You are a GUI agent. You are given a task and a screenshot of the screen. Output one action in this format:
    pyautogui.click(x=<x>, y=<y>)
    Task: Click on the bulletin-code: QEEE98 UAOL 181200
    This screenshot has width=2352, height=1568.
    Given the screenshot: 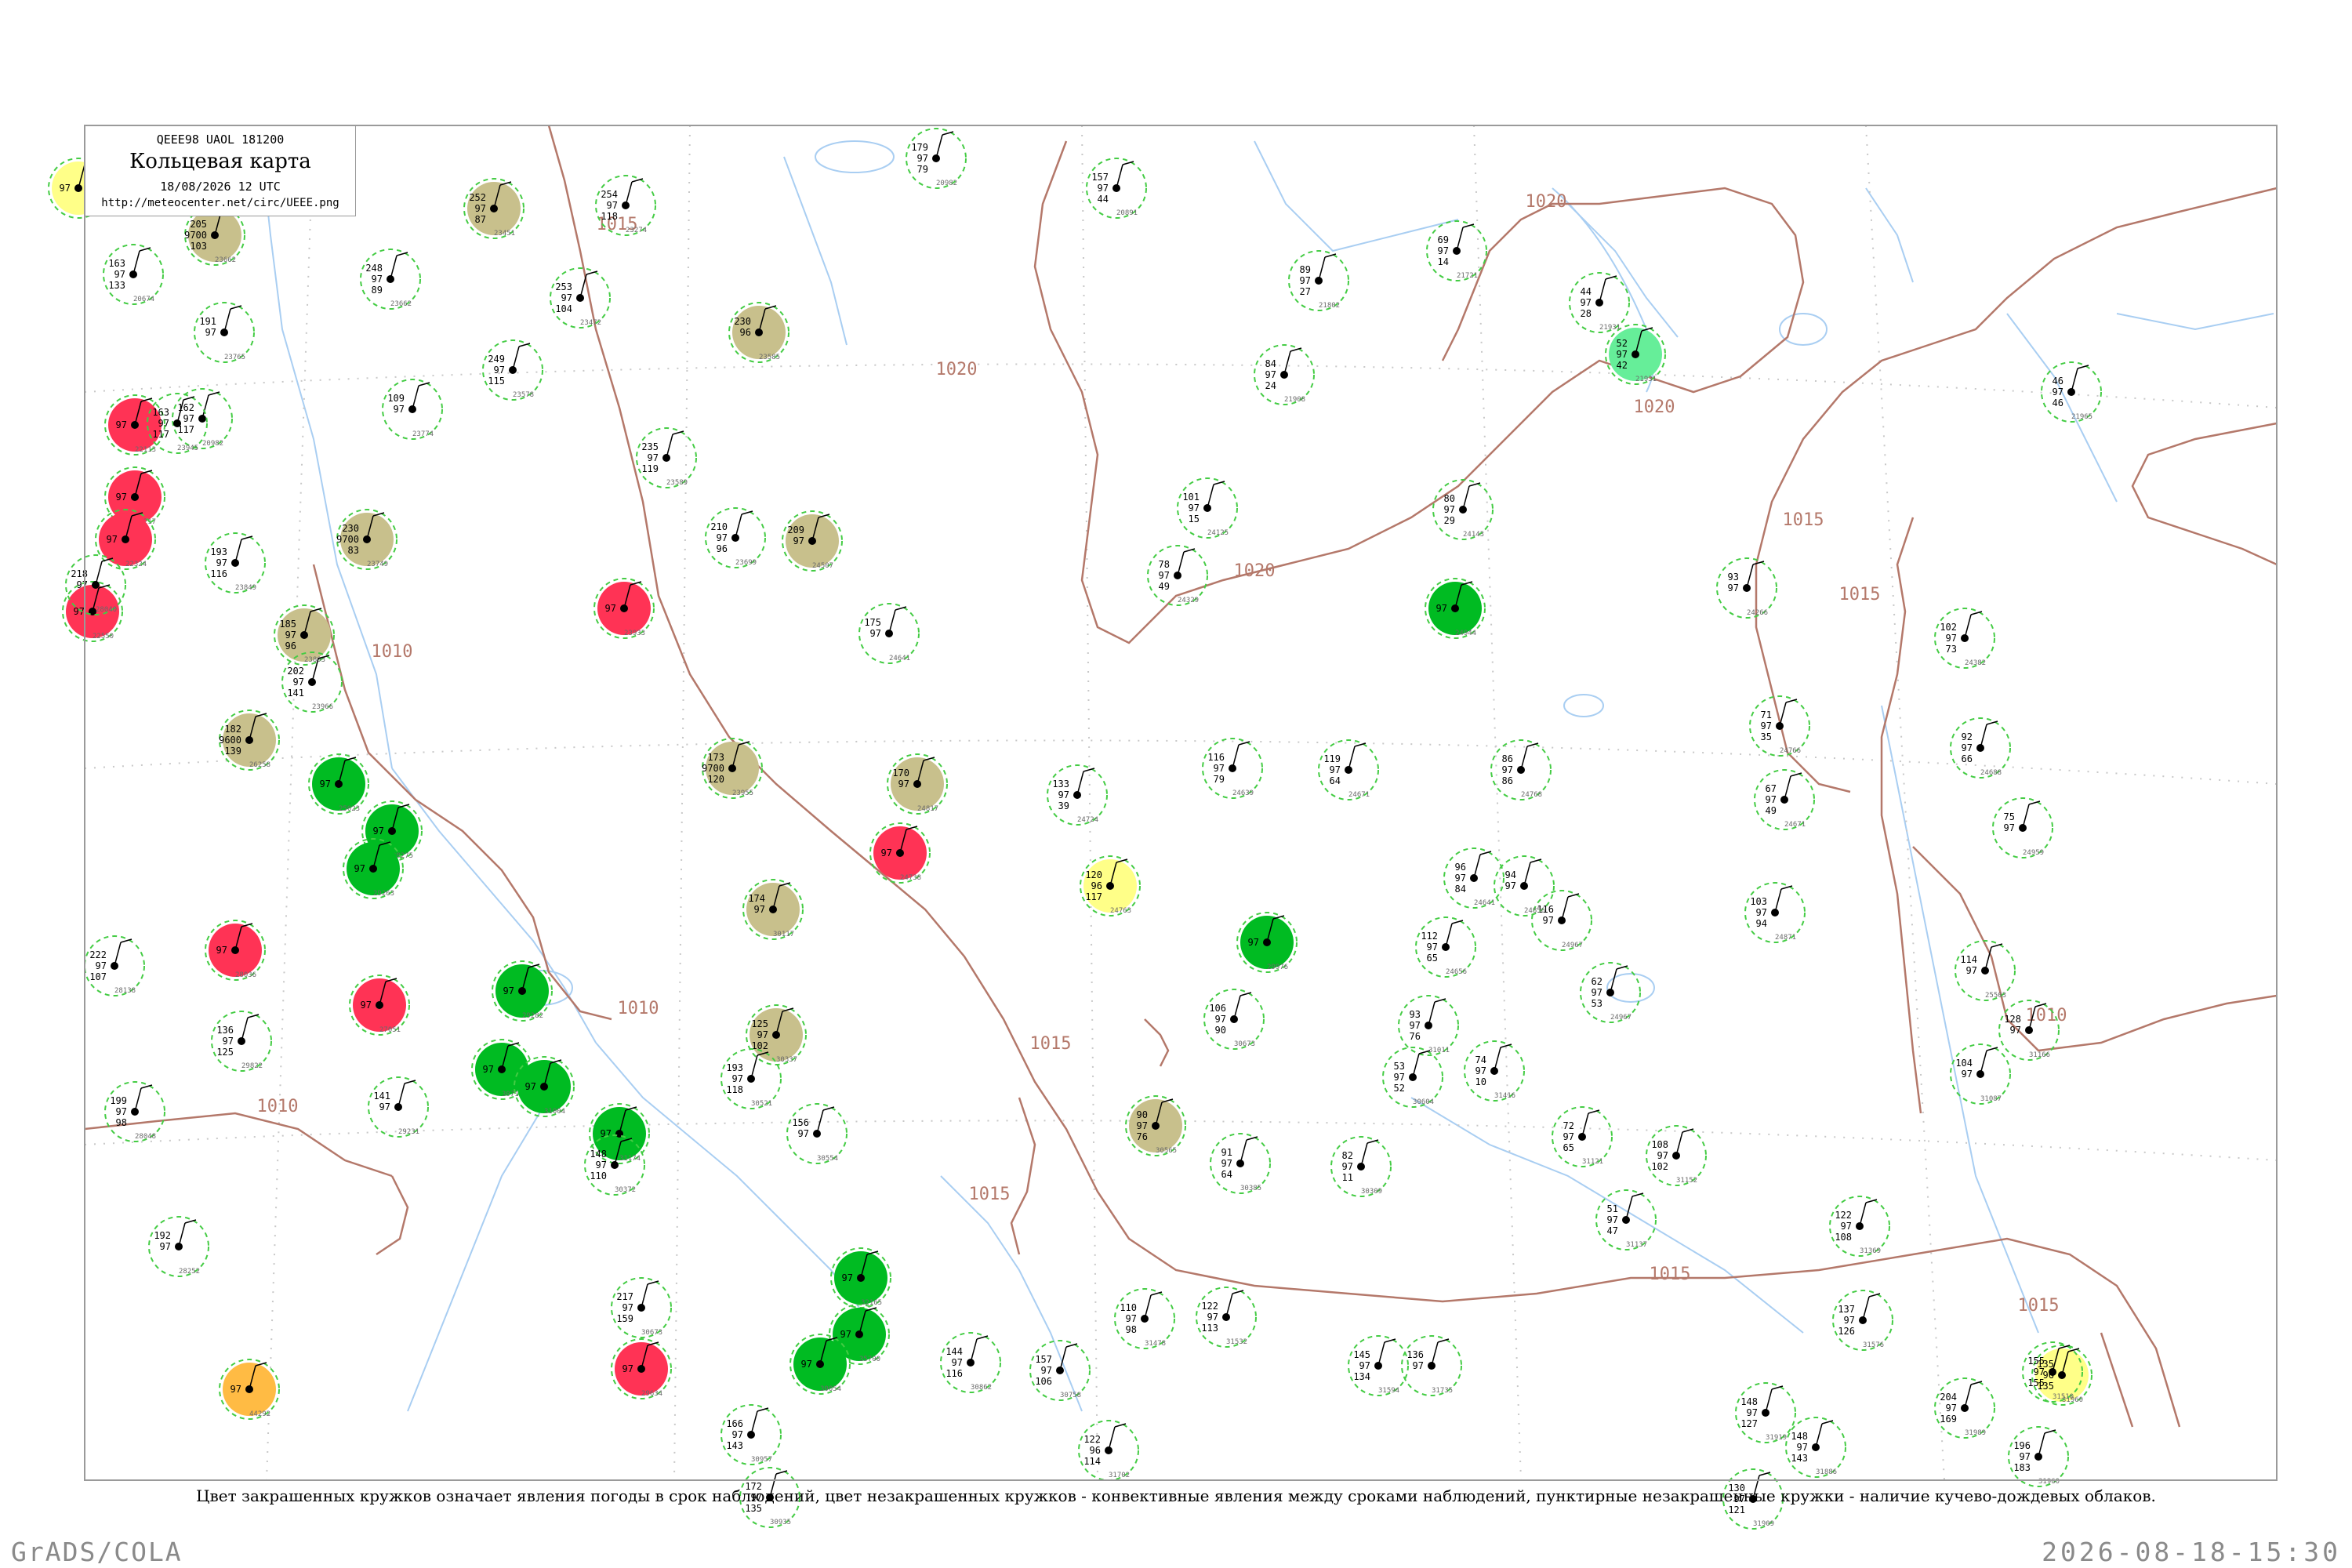 What is the action you would take?
    pyautogui.click(x=220, y=139)
    